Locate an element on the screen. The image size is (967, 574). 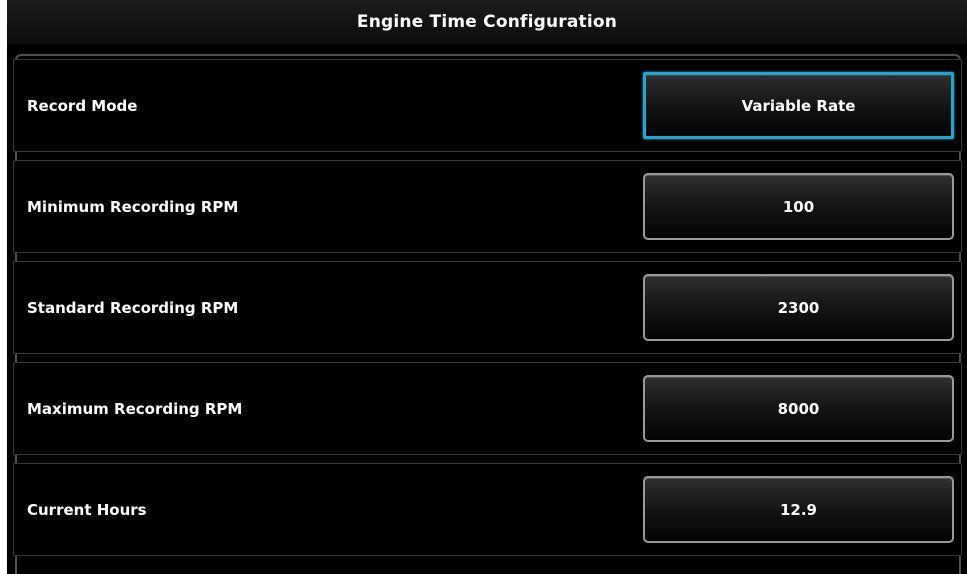
record-mode-button: Variable Rate is located at coordinates (798, 105).